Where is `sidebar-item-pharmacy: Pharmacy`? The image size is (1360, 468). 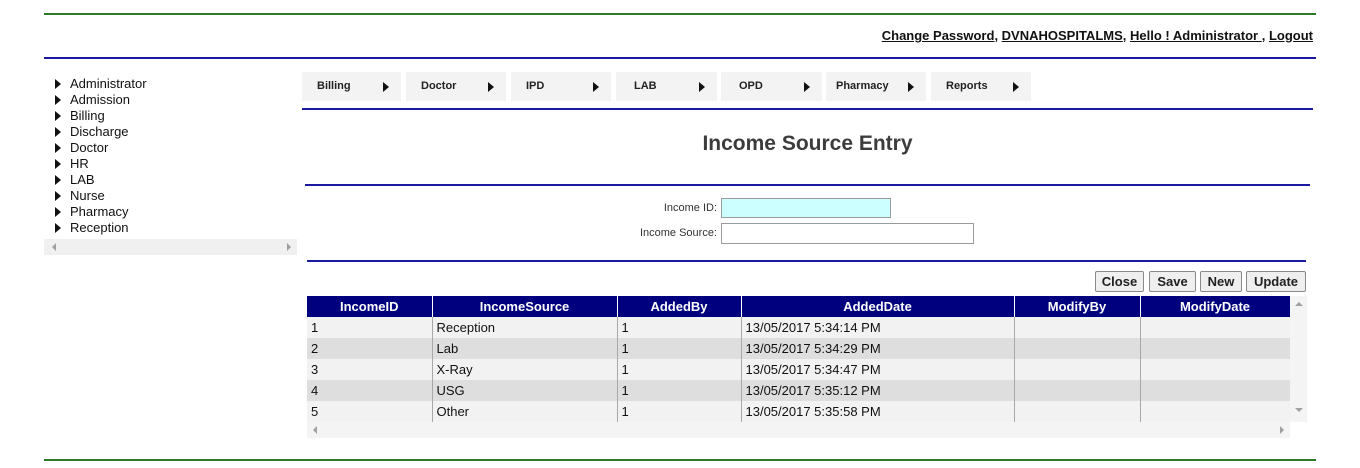
sidebar-item-pharmacy: Pharmacy is located at coordinates (170, 212).